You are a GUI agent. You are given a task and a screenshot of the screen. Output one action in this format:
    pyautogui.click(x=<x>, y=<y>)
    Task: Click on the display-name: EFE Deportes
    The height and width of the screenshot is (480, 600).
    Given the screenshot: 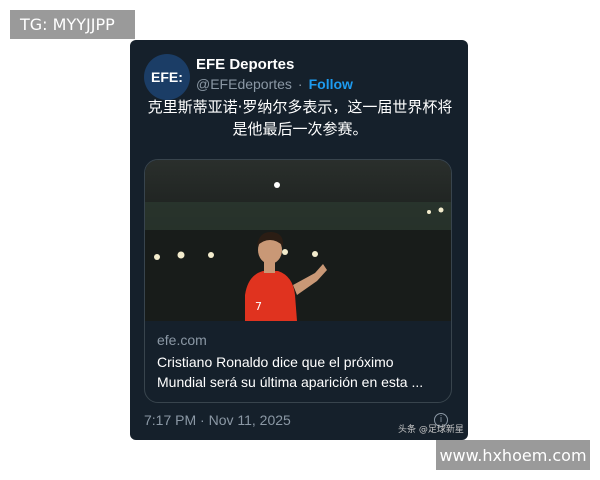 What is the action you would take?
    pyautogui.click(x=245, y=64)
    